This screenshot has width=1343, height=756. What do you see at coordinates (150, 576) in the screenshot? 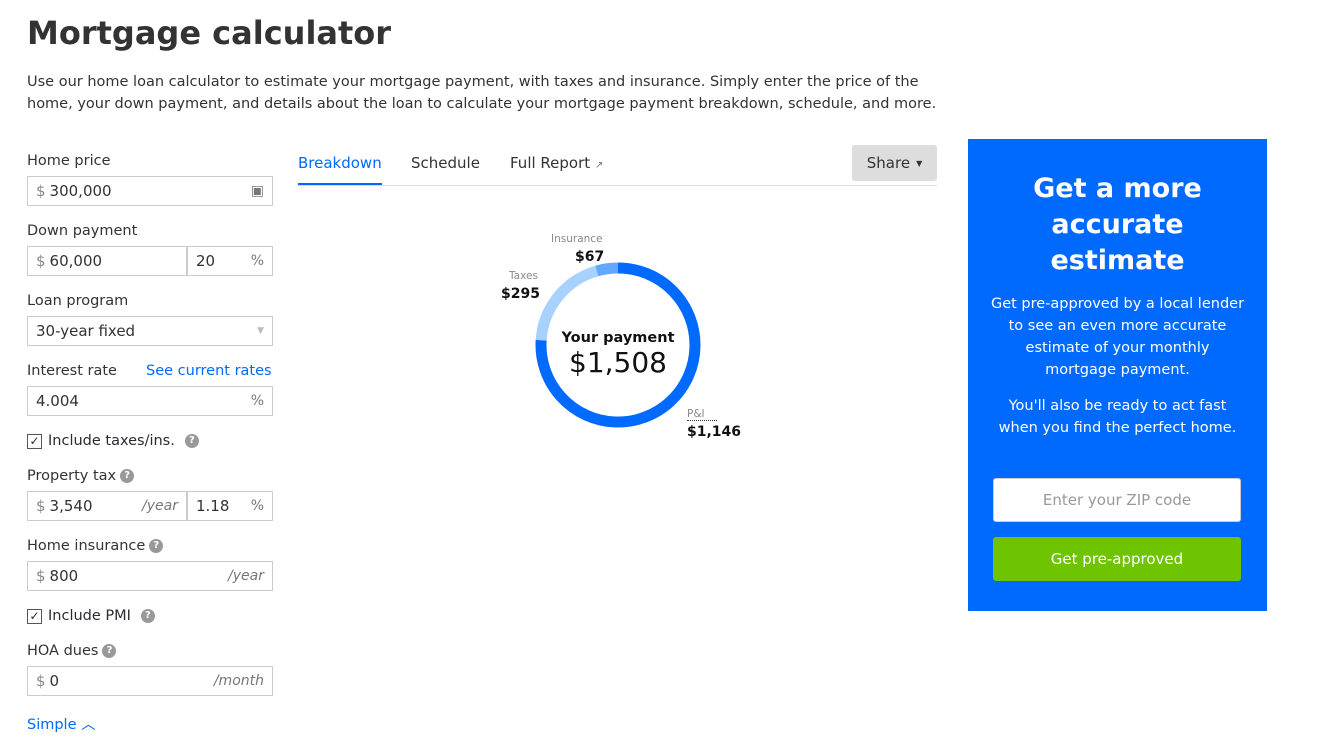
I see `home-insurance-input: $800/year` at bounding box center [150, 576].